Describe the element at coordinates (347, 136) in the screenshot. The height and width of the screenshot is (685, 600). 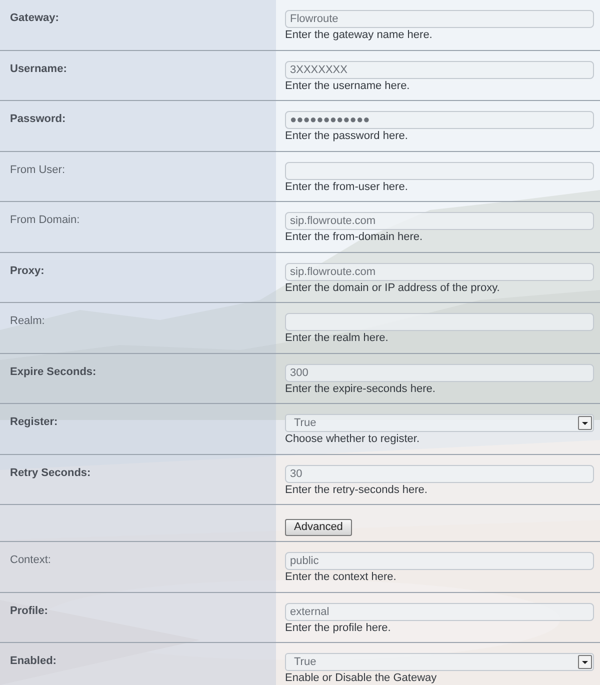
I see `help-text: Enter the password here.` at that location.